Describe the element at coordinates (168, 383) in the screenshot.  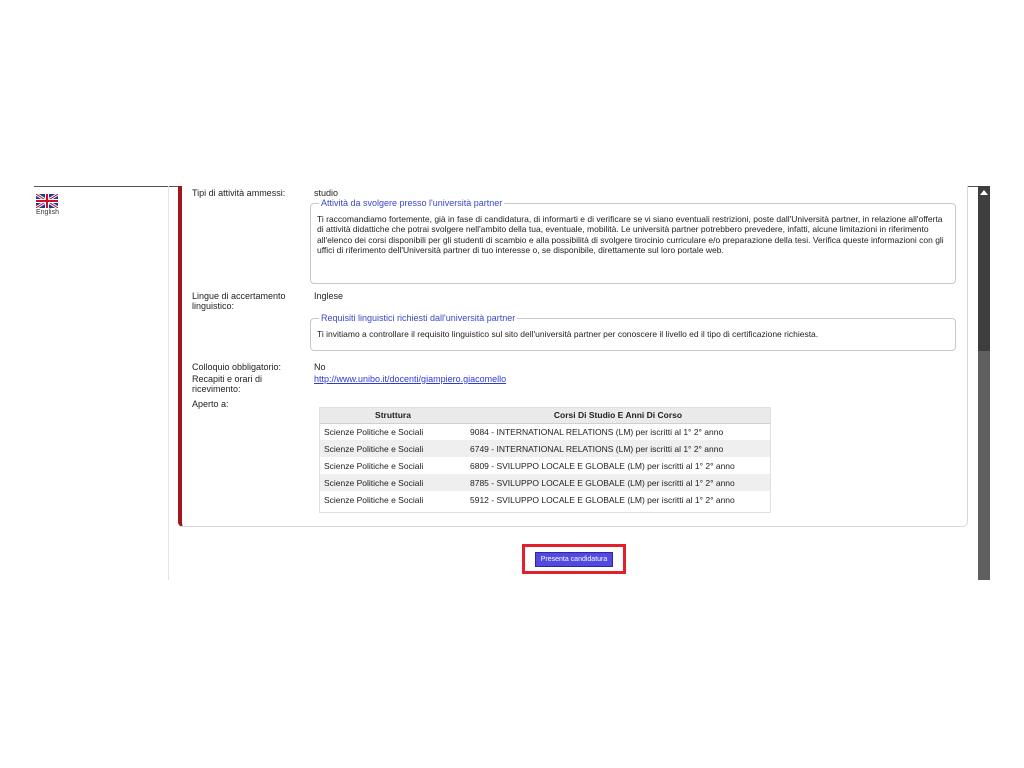
I see `sidebar-divider` at that location.